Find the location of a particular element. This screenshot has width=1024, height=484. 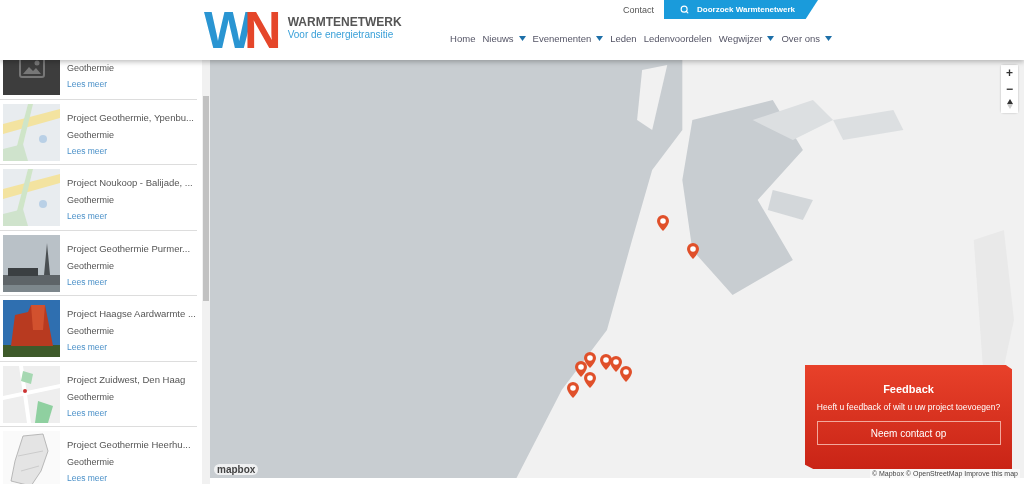

compass-button is located at coordinates (1009, 105).